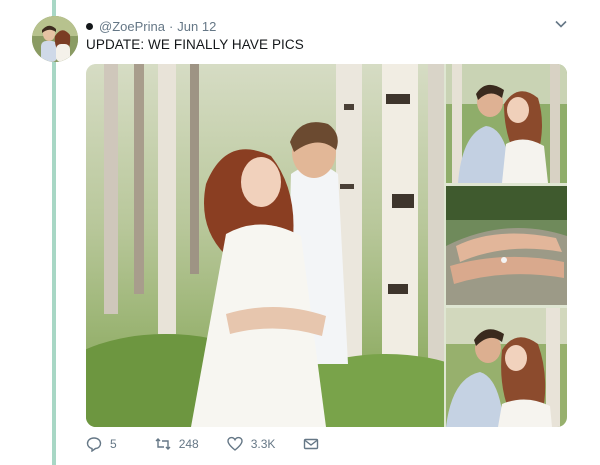 The image size is (600, 465). I want to click on retweet-count: 248, so click(188, 444).